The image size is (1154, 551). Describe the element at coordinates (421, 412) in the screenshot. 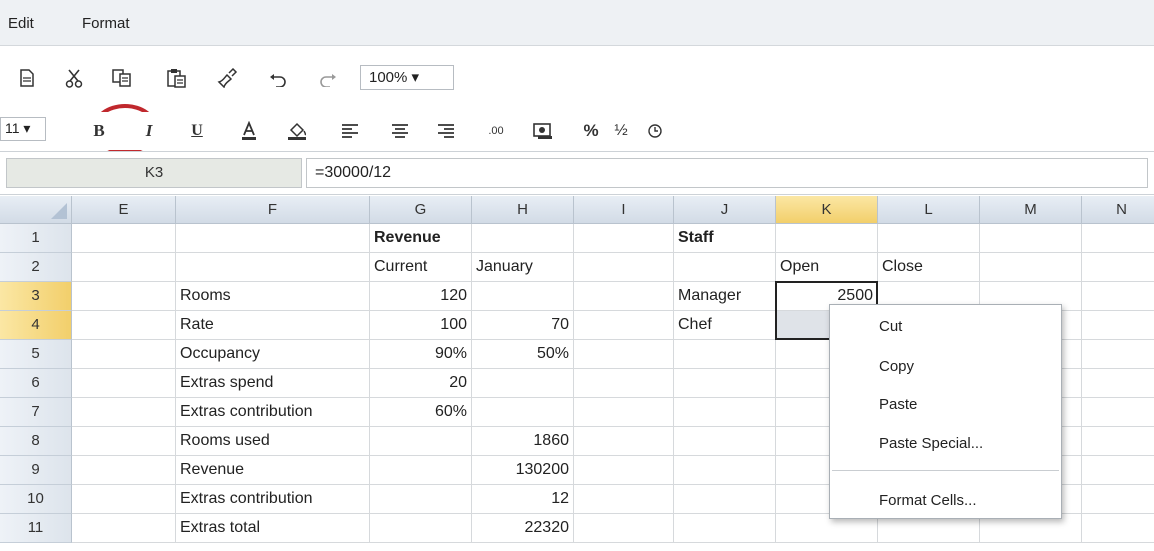

I see `cell-g7: 60%` at that location.